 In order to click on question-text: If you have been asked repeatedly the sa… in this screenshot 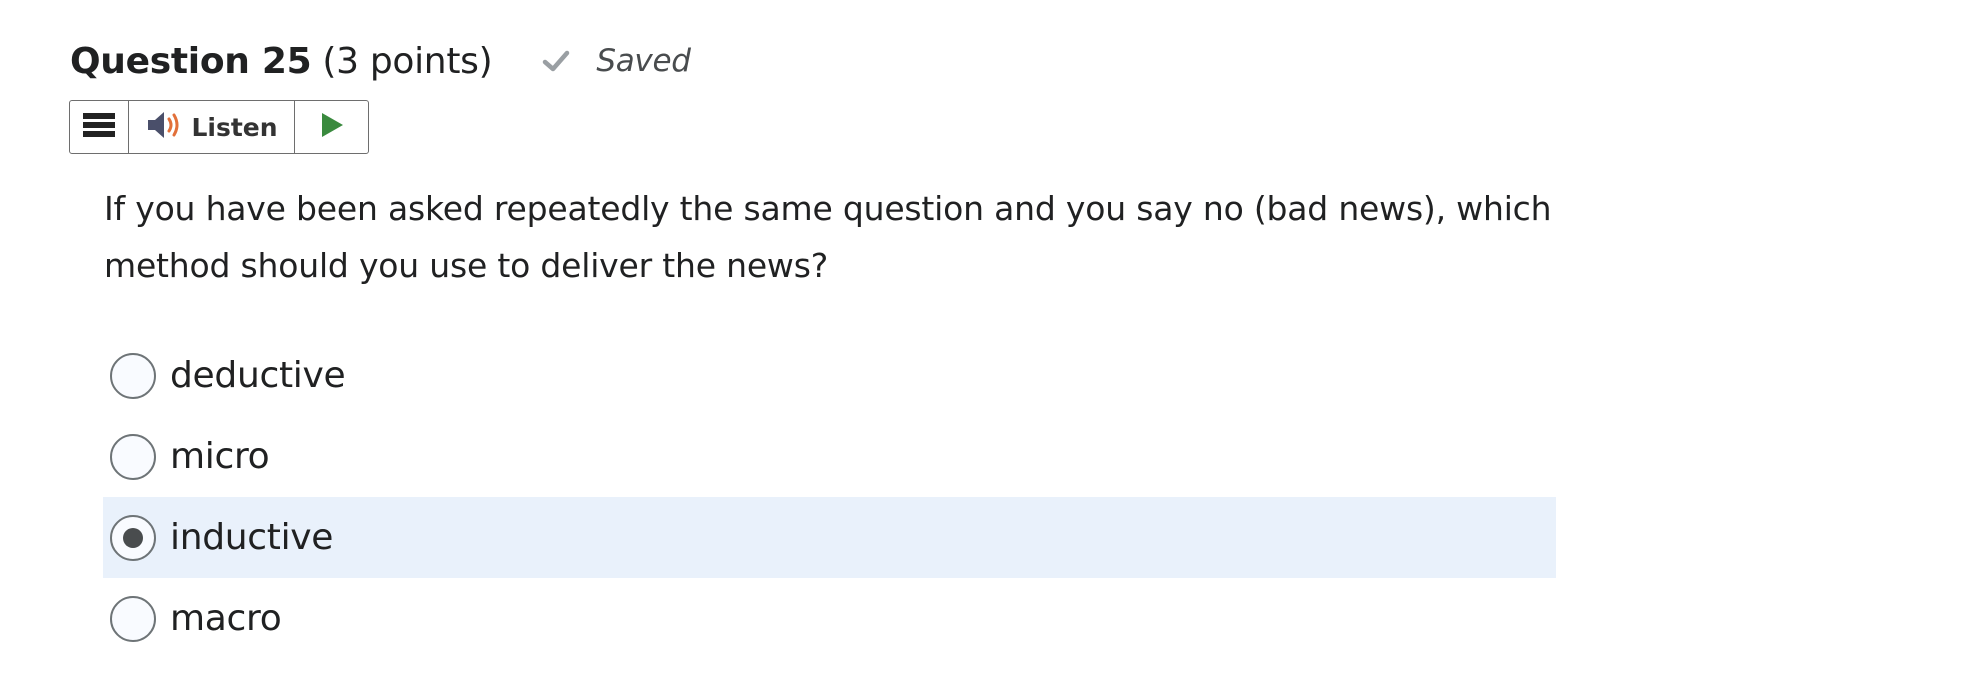, I will do `click(828, 237)`.